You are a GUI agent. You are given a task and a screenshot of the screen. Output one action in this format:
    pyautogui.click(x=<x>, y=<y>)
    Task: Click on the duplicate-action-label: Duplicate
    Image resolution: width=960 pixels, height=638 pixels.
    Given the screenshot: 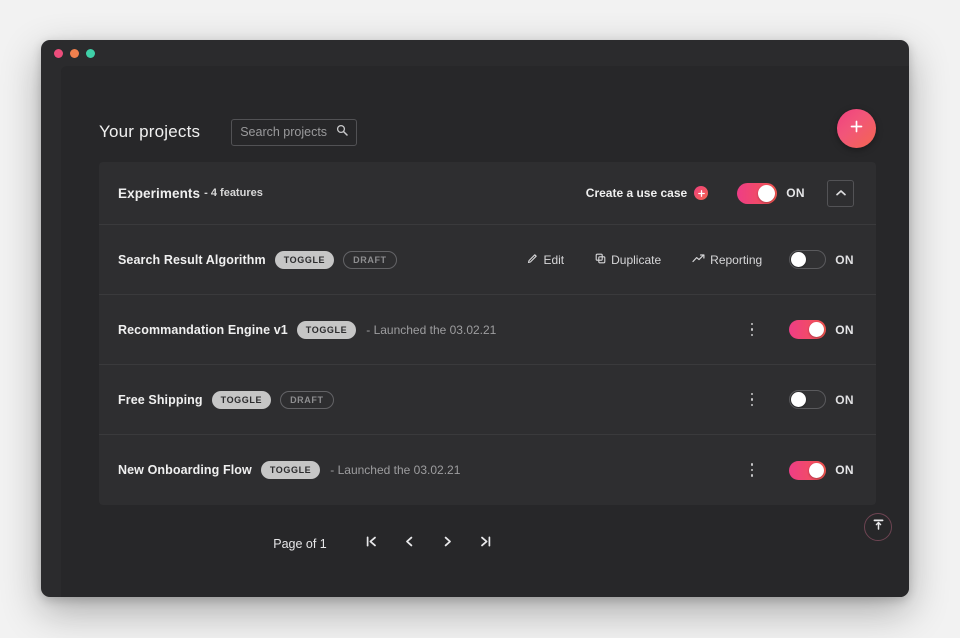 What is the action you would take?
    pyautogui.click(x=636, y=259)
    